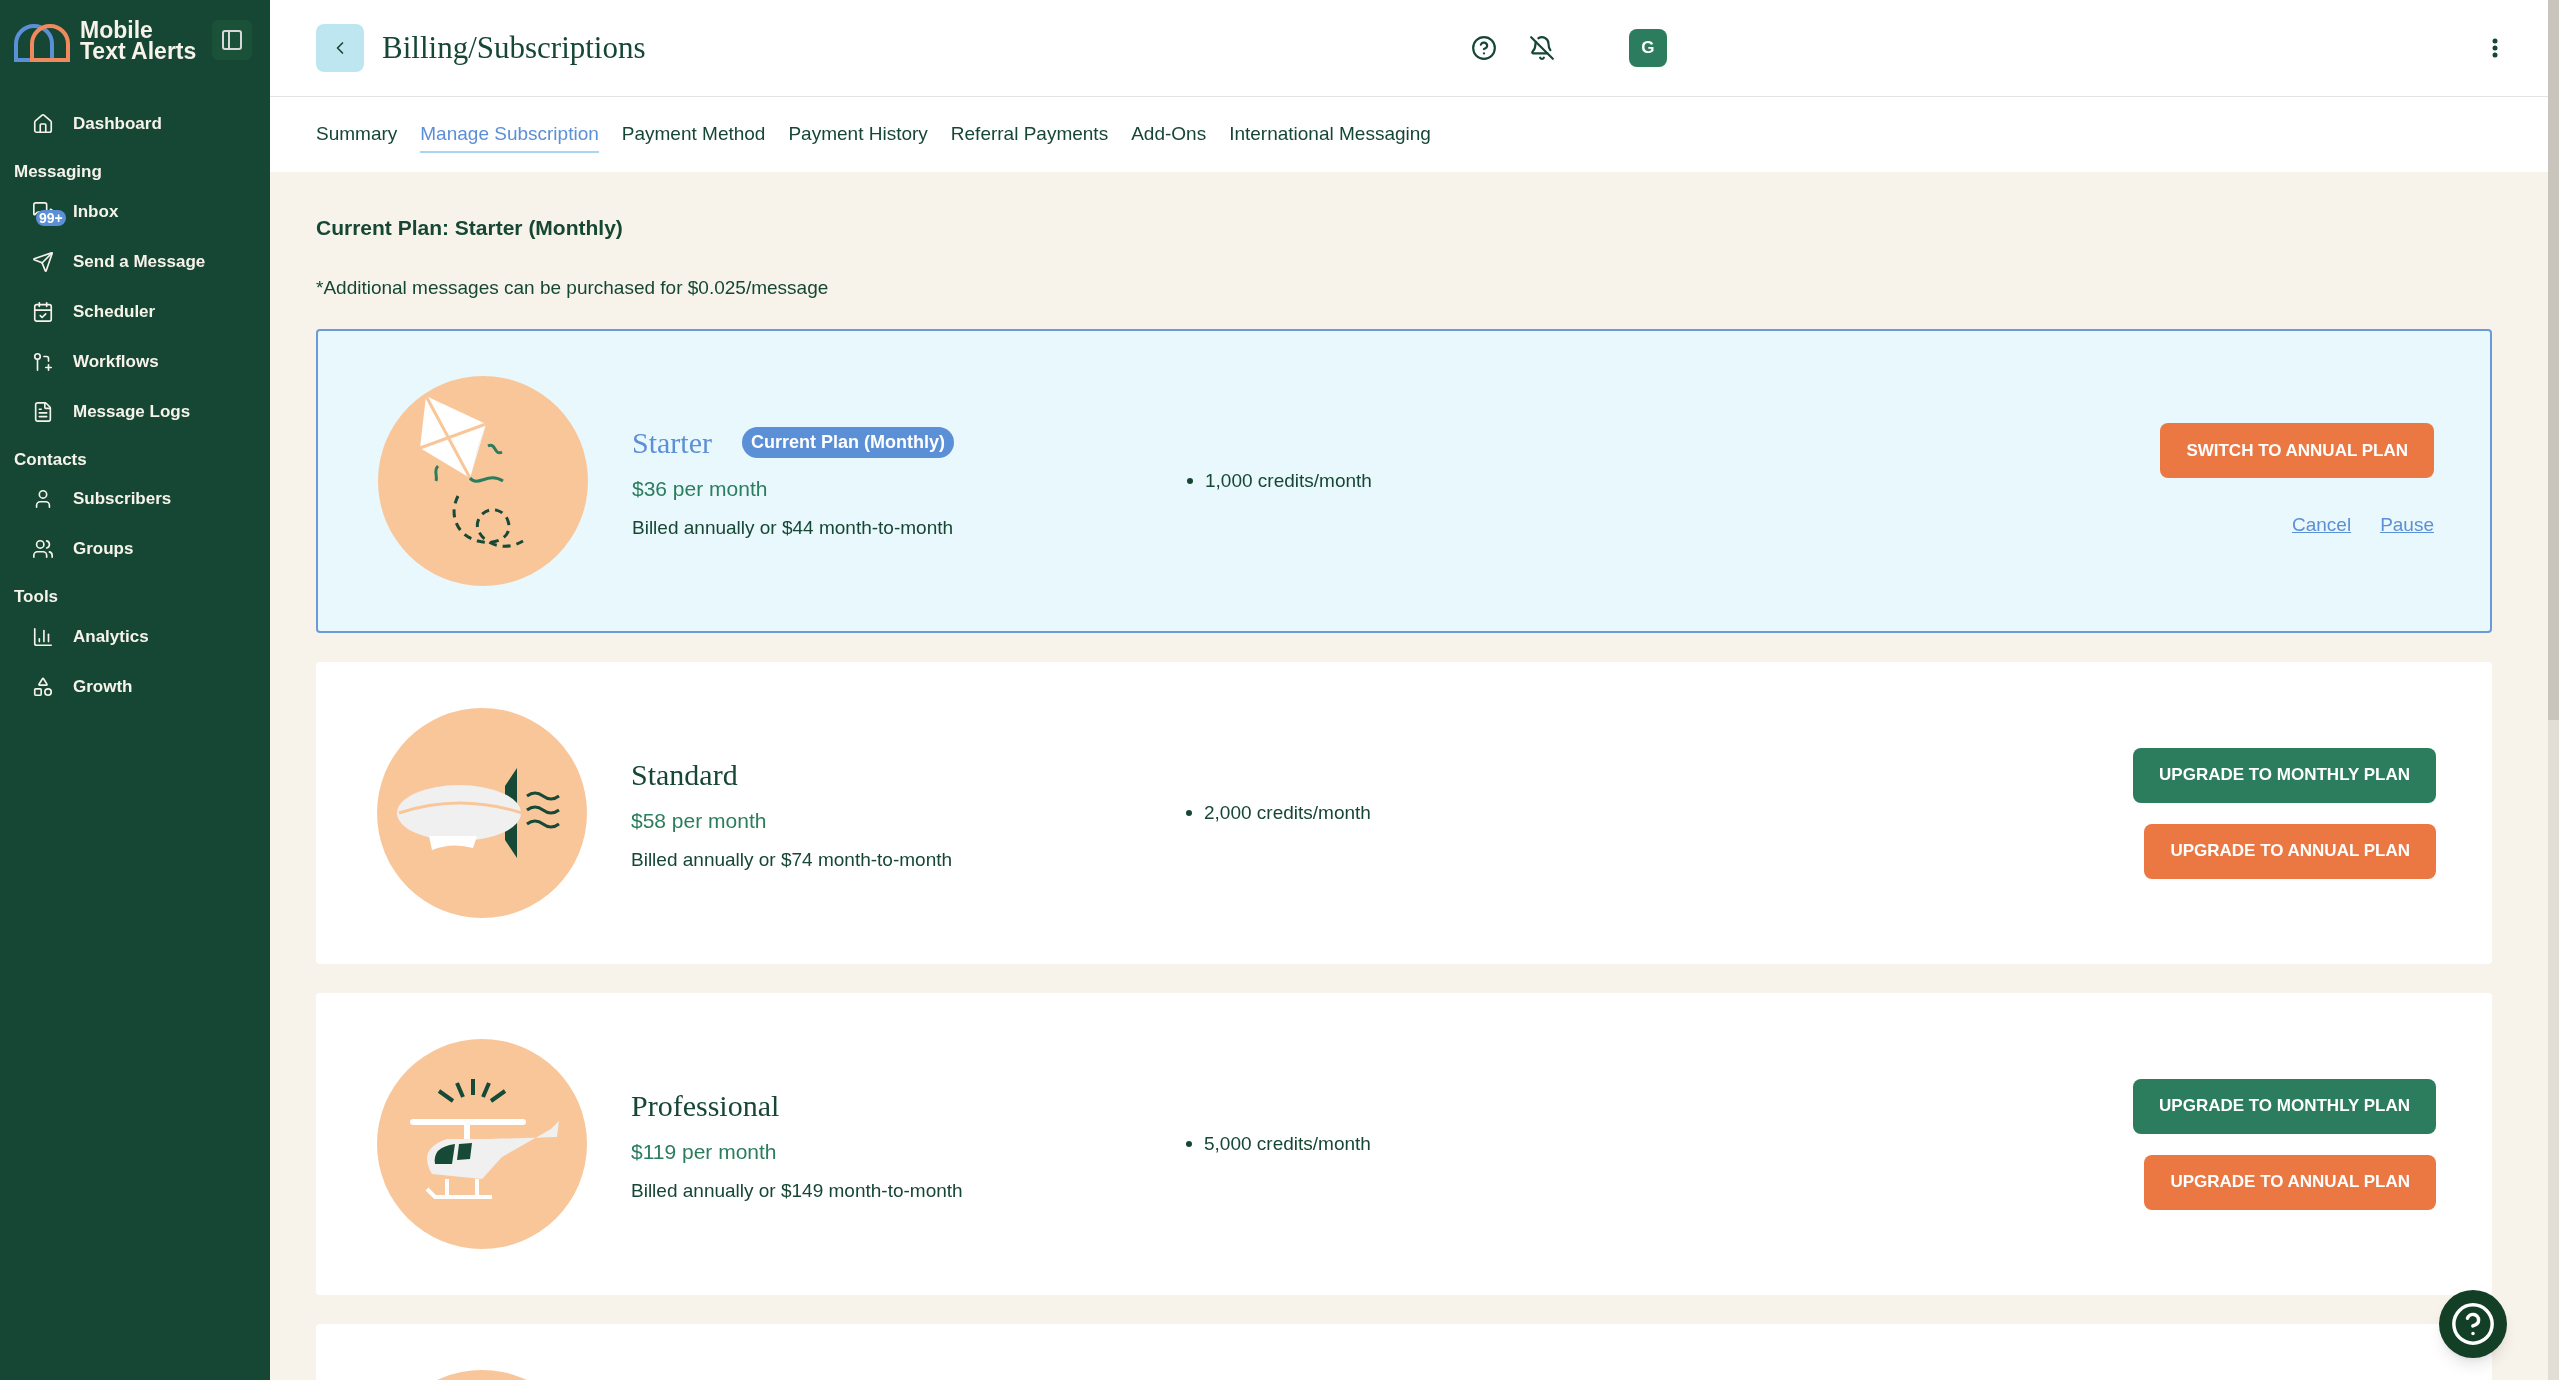  What do you see at coordinates (699, 820) in the screenshot?
I see `plan-price: $58 per month` at bounding box center [699, 820].